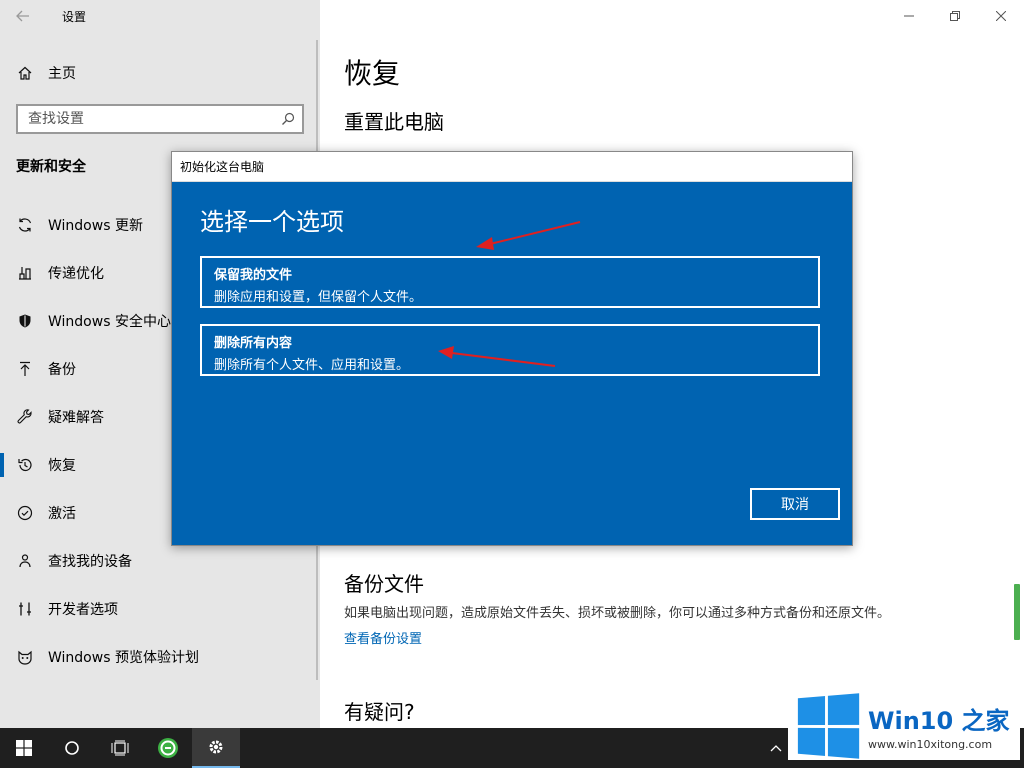  I want to click on cancel-button: 取消, so click(795, 504).